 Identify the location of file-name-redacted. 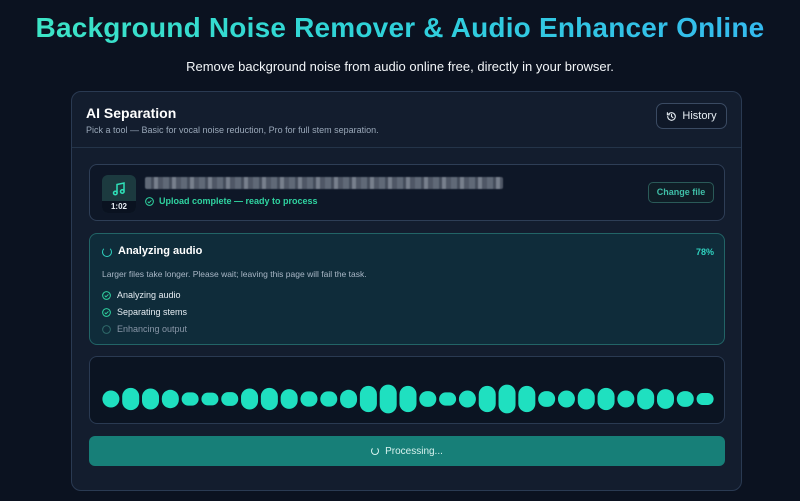
(324, 183).